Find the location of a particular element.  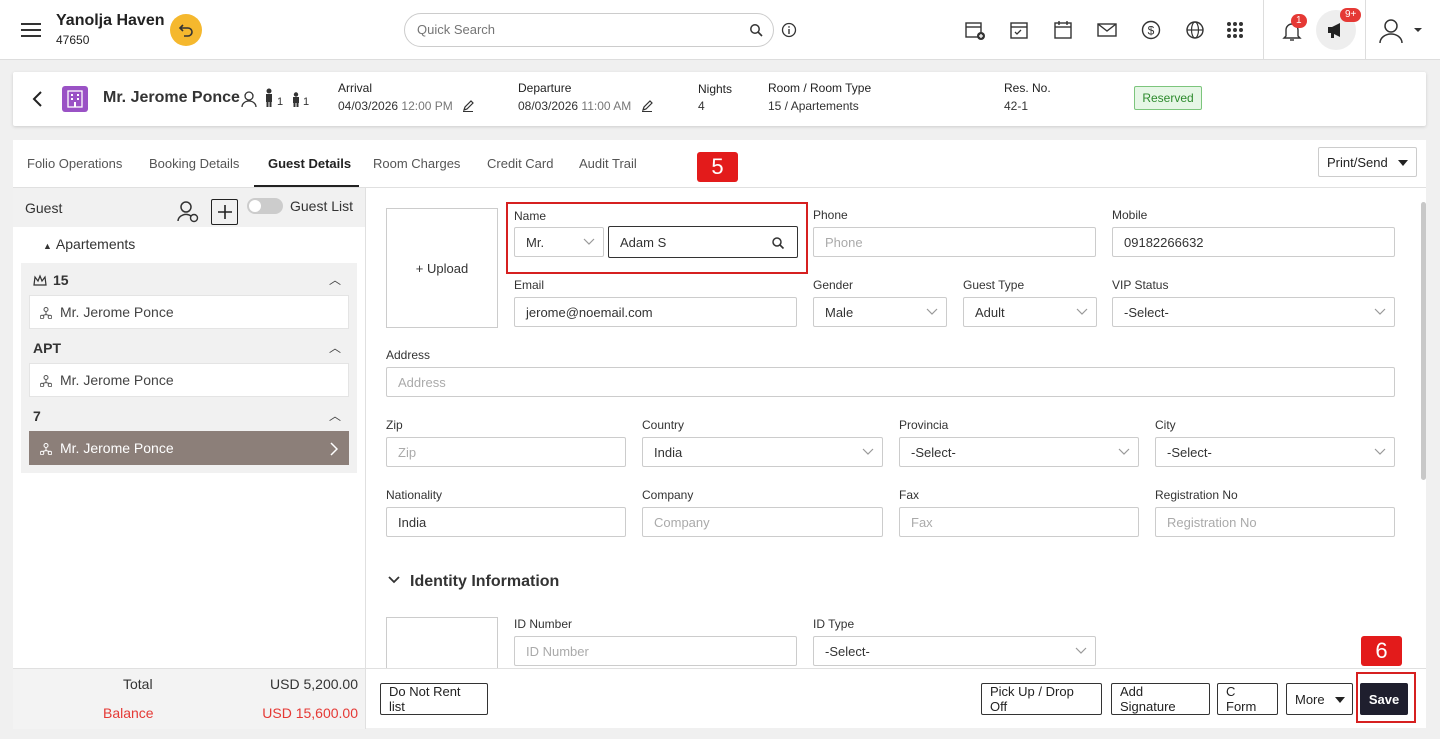

room-group-15: 15 ︿ Mr. Jerome Ponce is located at coordinates (189, 297).